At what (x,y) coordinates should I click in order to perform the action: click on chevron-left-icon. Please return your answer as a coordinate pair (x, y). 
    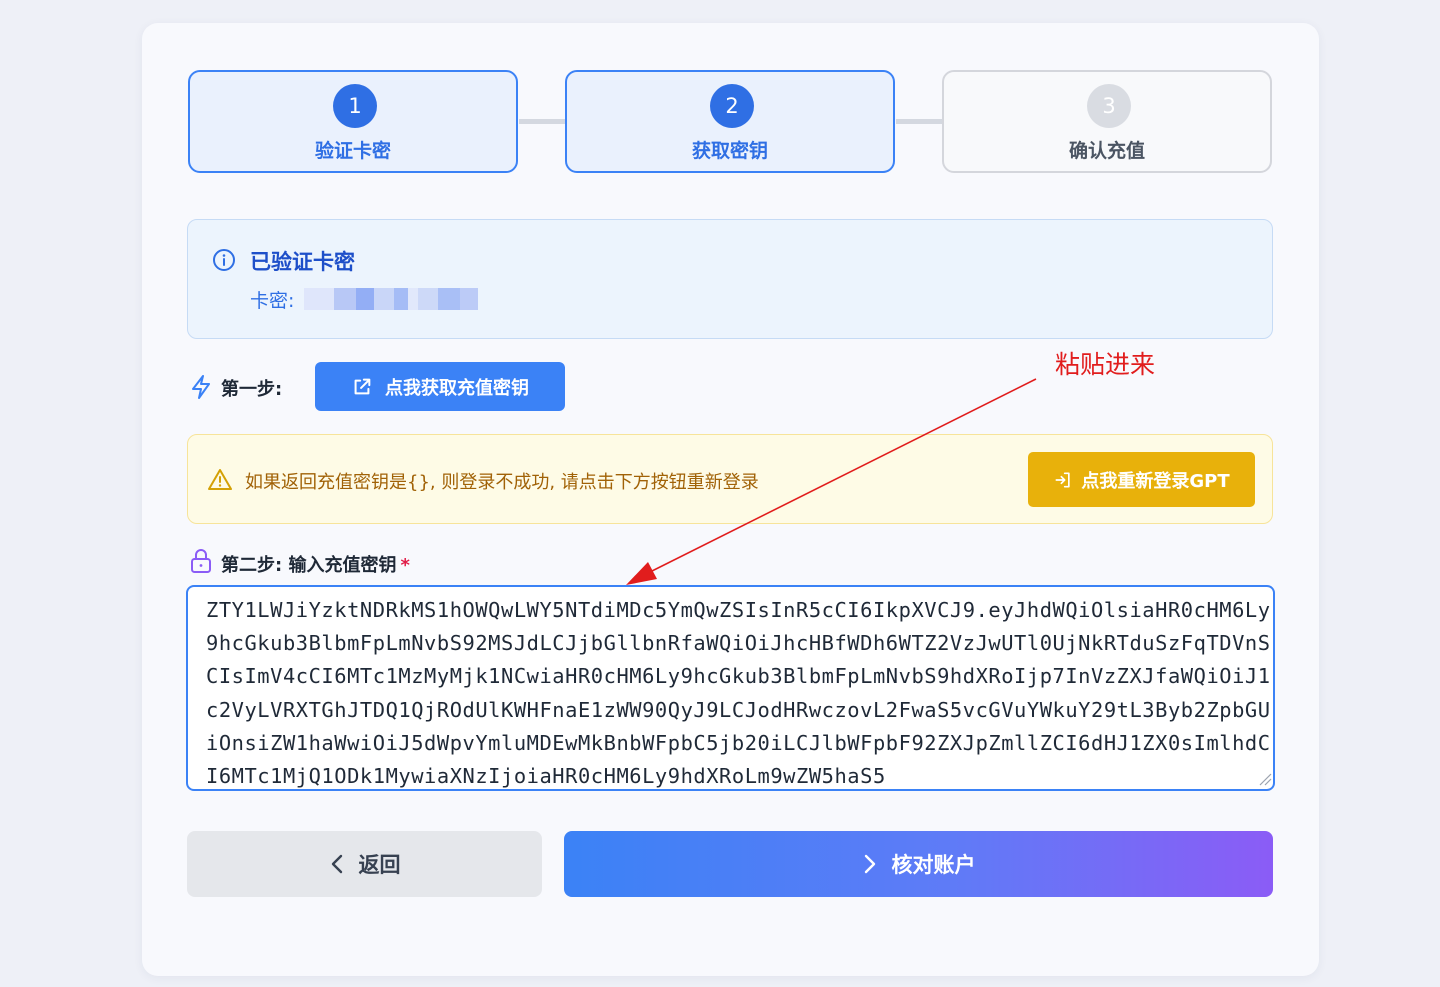
    Looking at the image, I should click on (336, 864).